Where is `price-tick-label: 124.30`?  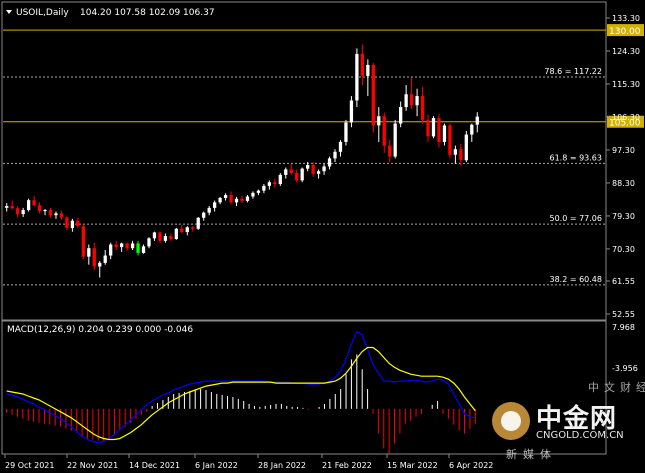
price-tick-label: 124.30 is located at coordinates (626, 51).